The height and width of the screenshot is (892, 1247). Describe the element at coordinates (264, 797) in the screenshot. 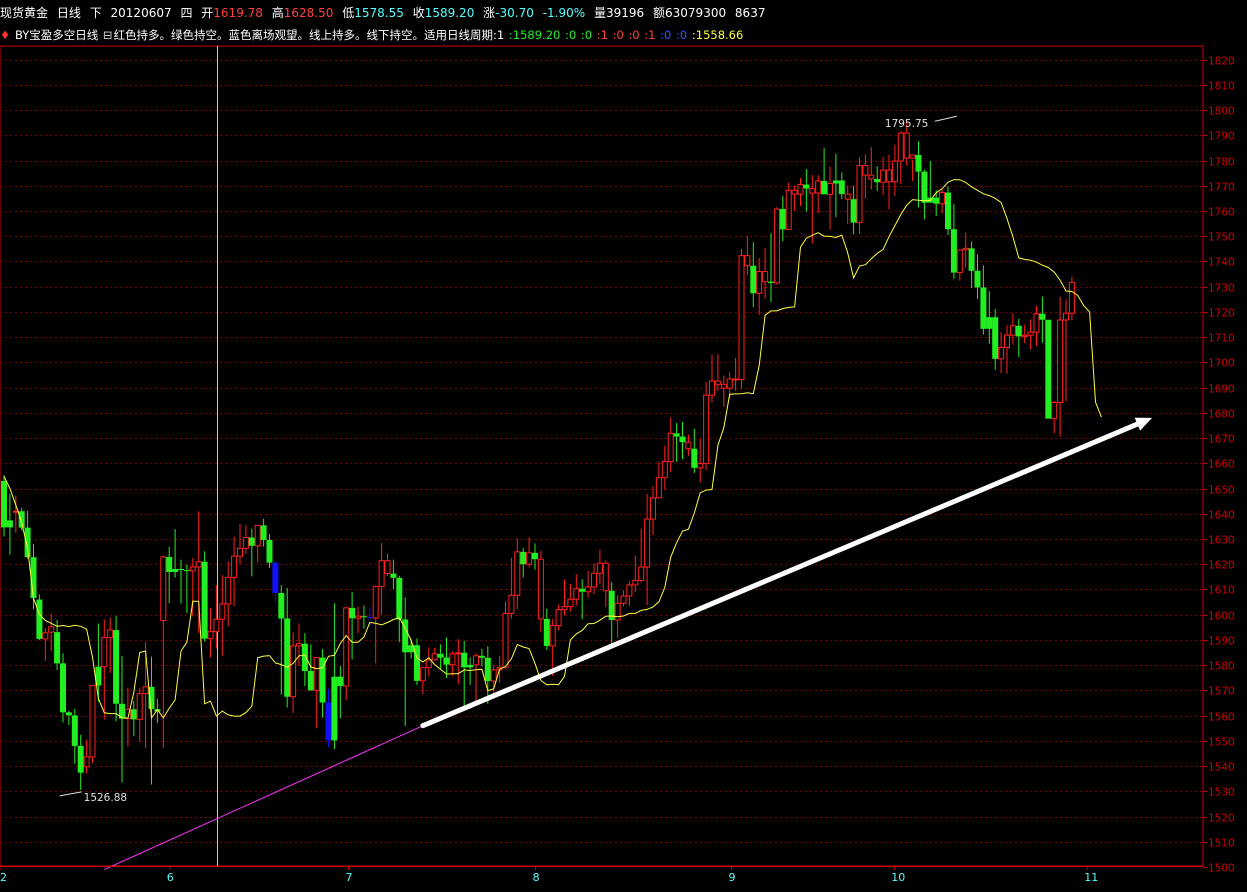

I see `support-line` at that location.